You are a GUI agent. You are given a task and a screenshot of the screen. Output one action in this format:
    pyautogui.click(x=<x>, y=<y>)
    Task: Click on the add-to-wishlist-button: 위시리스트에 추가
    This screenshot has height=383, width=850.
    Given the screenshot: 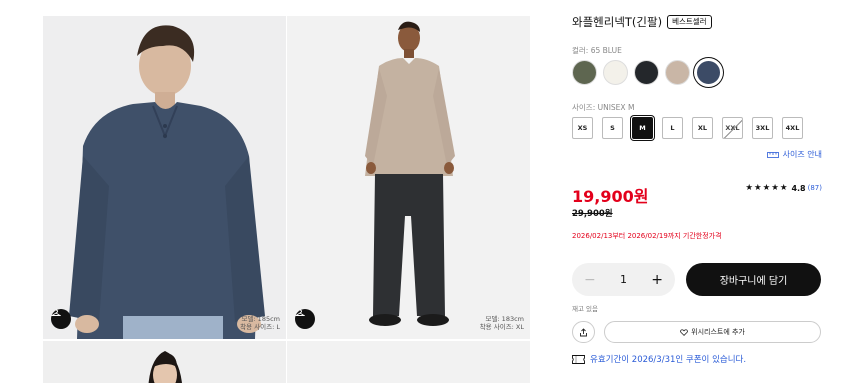 What is the action you would take?
    pyautogui.click(x=712, y=332)
    